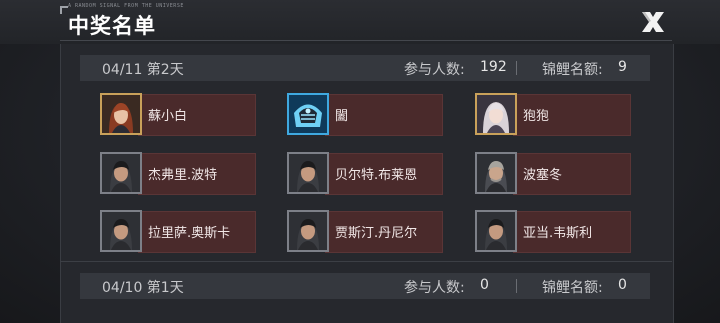 This screenshot has width=720, height=323. What do you see at coordinates (484, 285) in the screenshot?
I see `participants-count: 0` at bounding box center [484, 285].